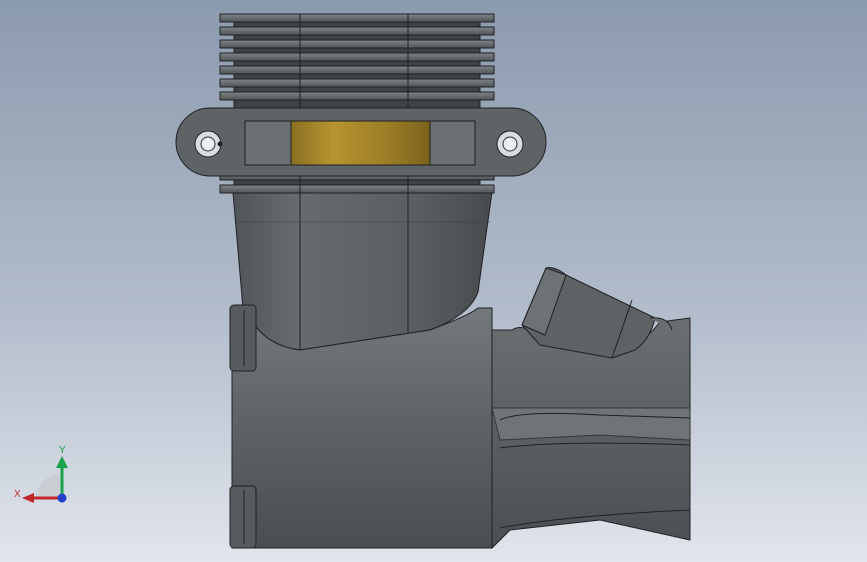 This screenshot has width=867, height=562. Describe the element at coordinates (243, 517) in the screenshot. I see `mounting-lug-bottom` at that location.